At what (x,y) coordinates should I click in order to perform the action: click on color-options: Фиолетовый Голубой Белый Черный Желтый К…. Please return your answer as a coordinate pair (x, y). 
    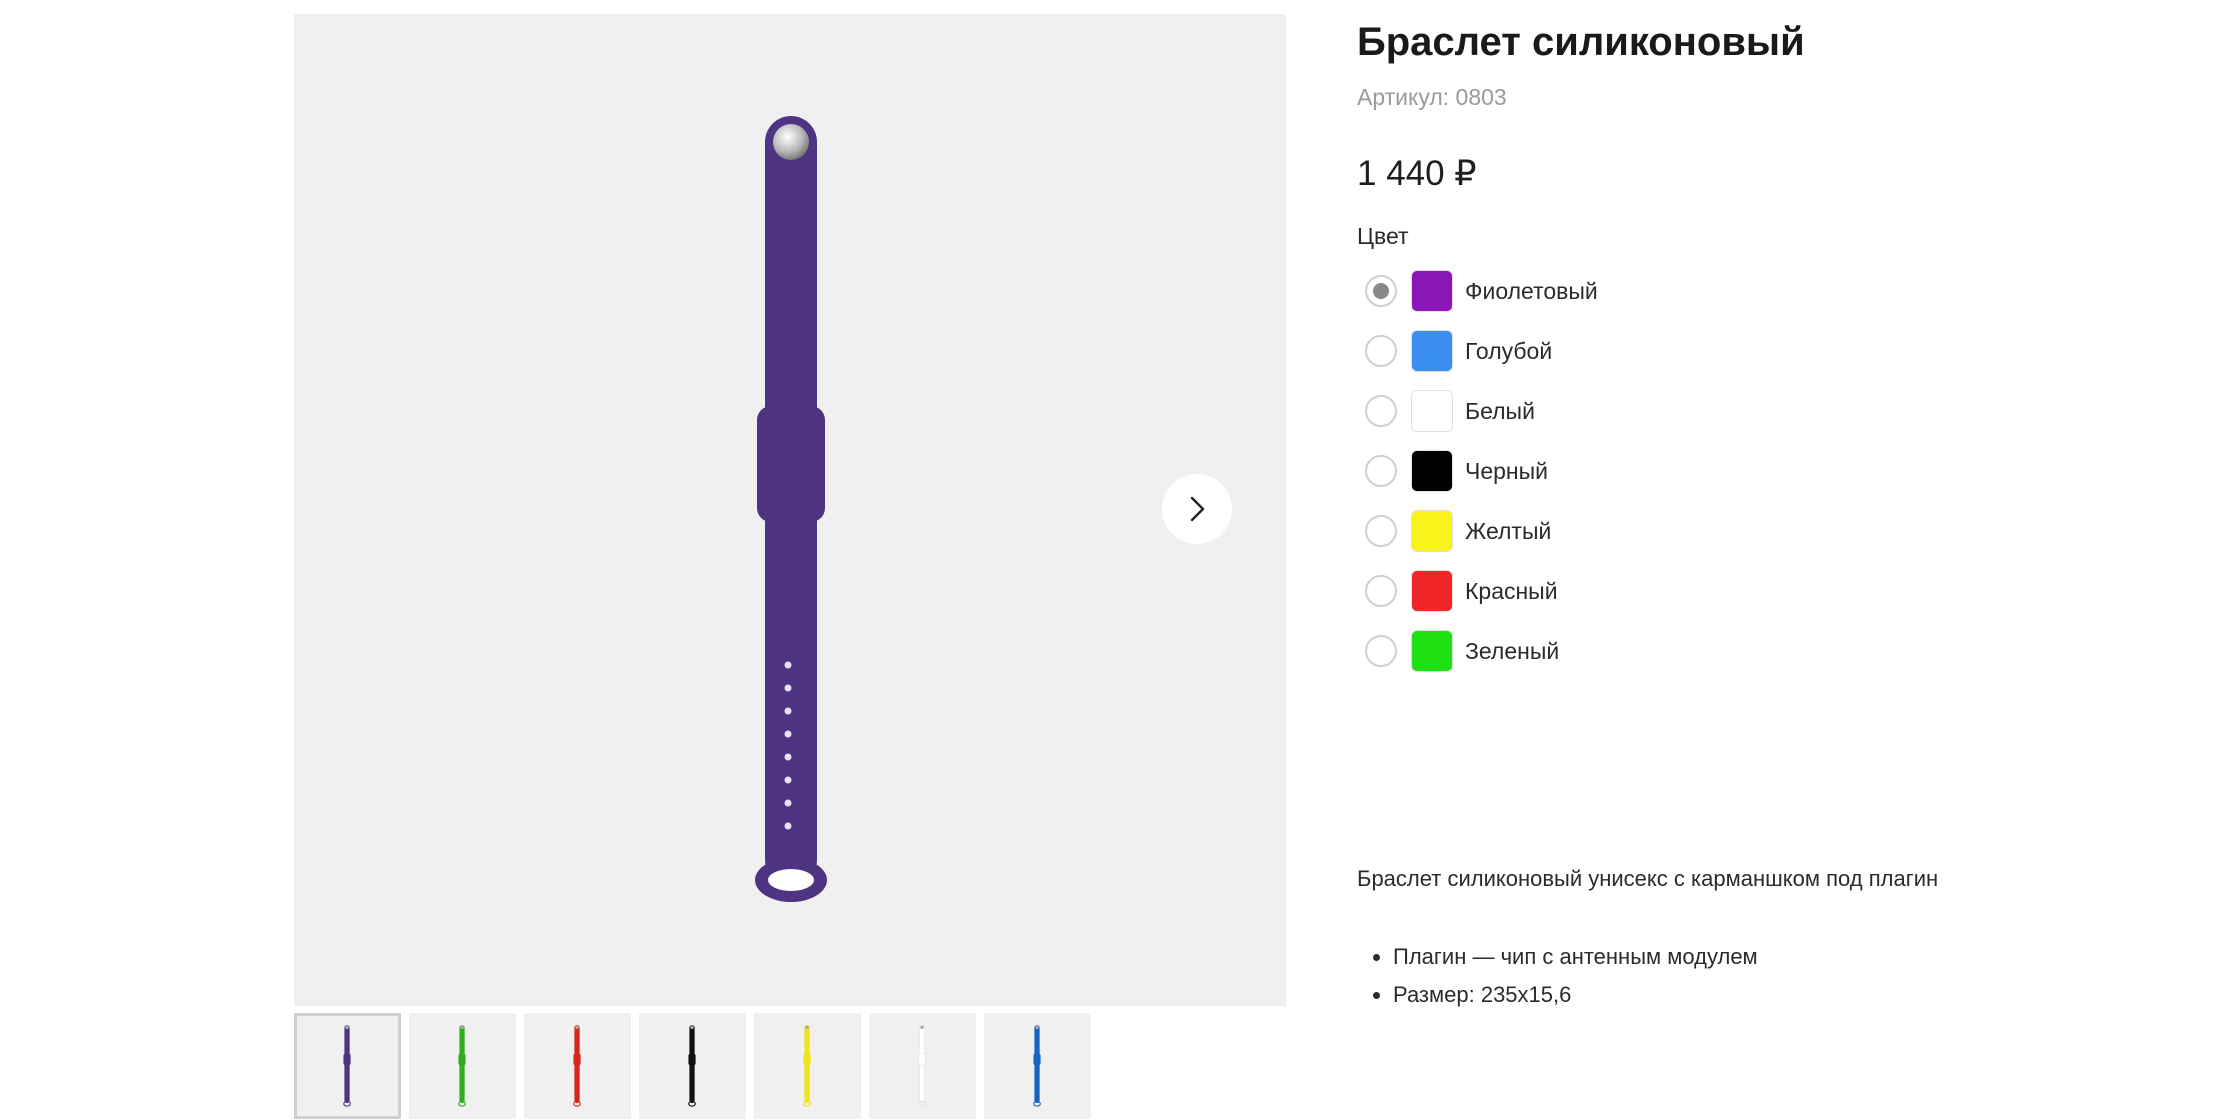
    Looking at the image, I should click on (1481, 479).